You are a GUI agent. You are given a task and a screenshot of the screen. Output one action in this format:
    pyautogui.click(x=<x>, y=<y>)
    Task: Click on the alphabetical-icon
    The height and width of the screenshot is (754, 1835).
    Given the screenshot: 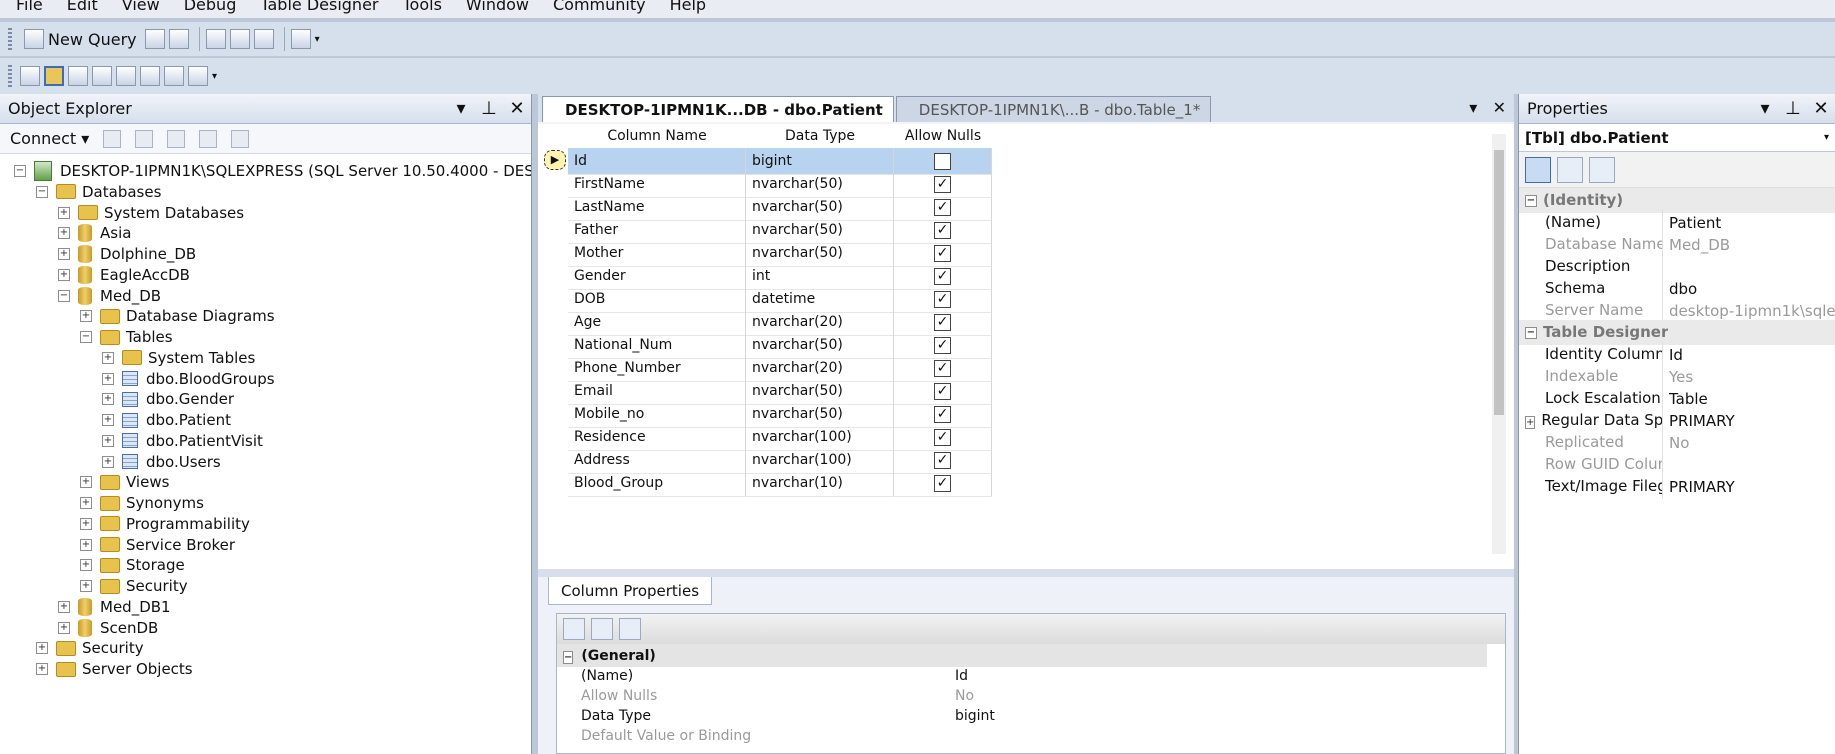 What is the action you would take?
    pyautogui.click(x=602, y=629)
    